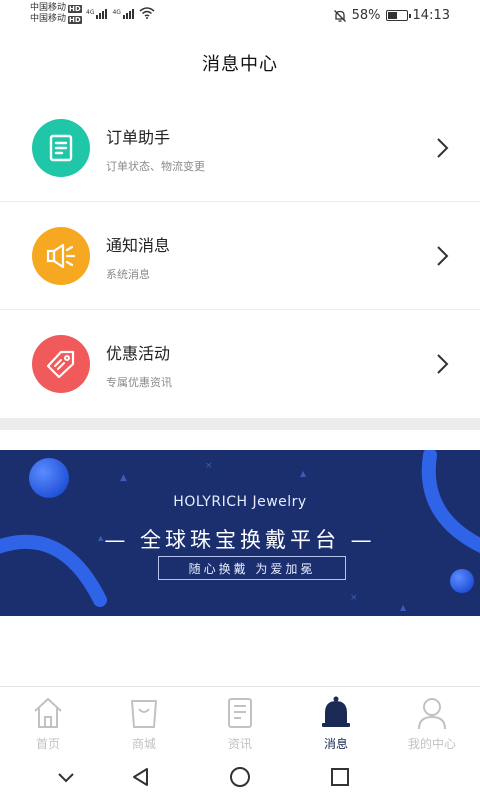 This screenshot has width=480, height=800. I want to click on clock: 14:13, so click(431, 15).